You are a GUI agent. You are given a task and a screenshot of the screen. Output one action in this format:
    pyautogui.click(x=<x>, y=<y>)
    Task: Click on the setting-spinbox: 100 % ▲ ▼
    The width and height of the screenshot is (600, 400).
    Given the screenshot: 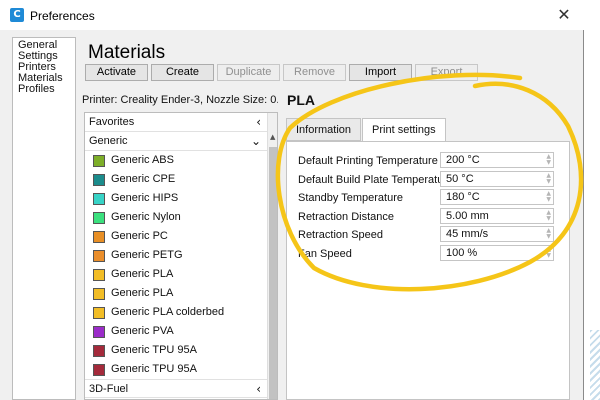 What is the action you would take?
    pyautogui.click(x=497, y=252)
    